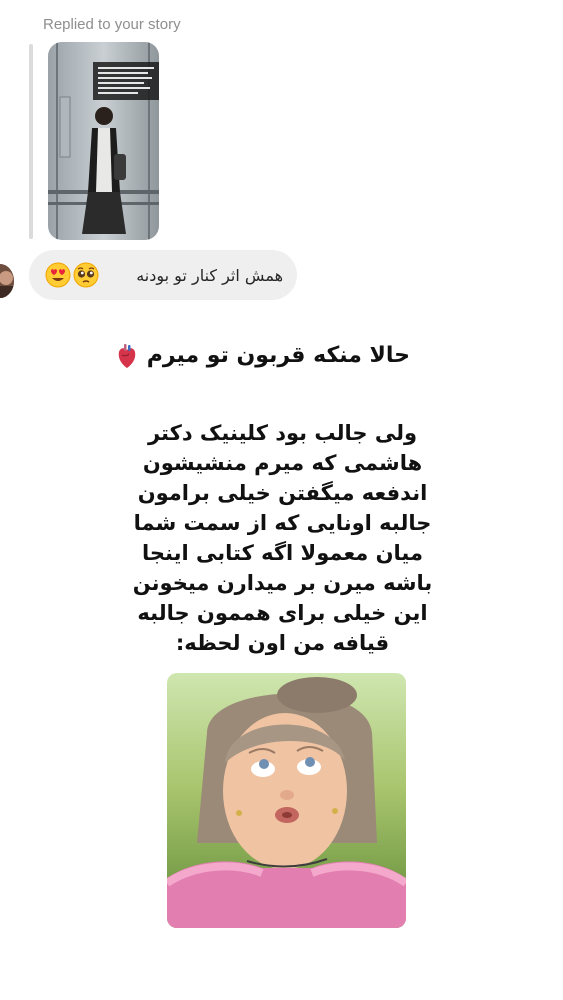  I want to click on paragraph-line: ولی جالب بود کلینیک دکتر, so click(282, 433).